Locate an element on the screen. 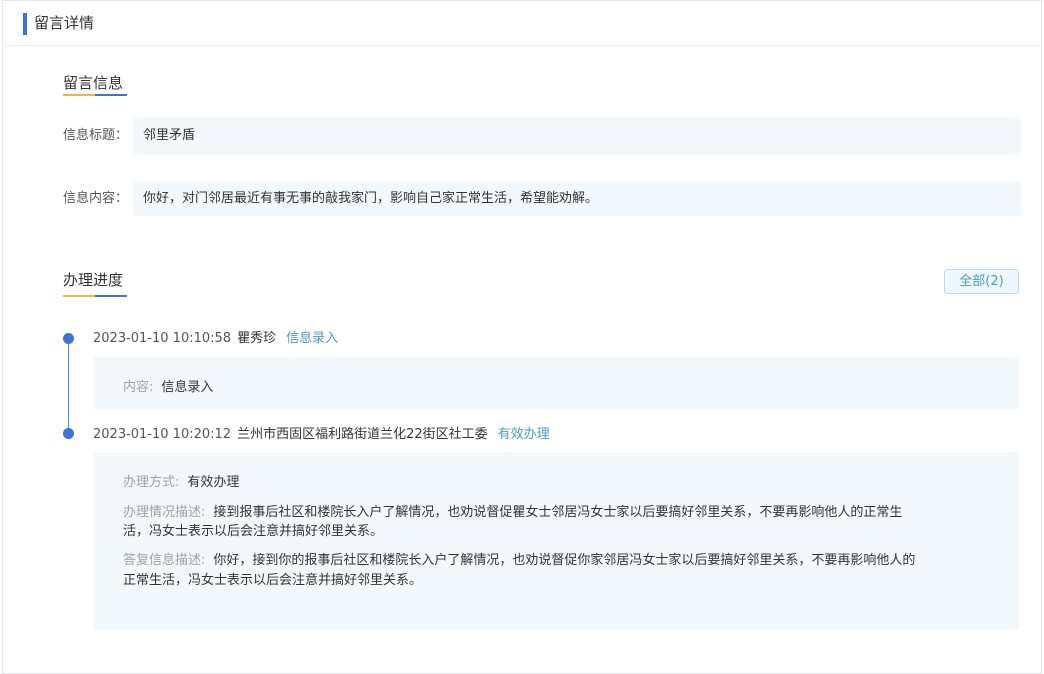  page-header: 留言详情 is located at coordinates (522, 23).